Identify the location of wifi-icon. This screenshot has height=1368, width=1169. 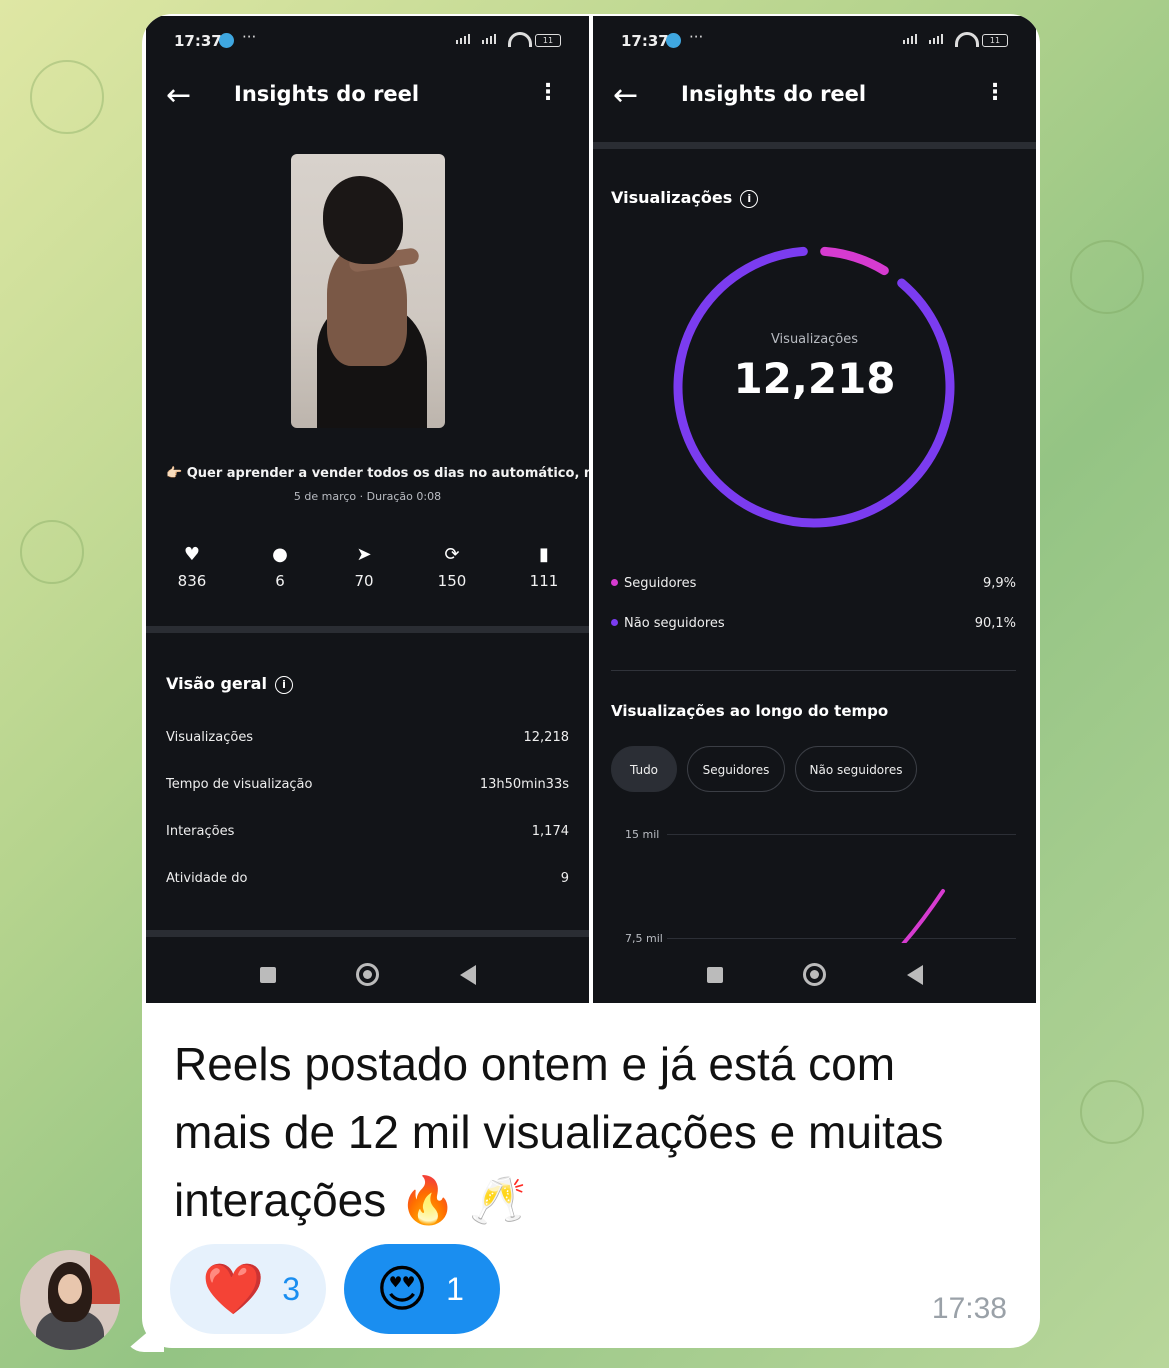
(520, 39).